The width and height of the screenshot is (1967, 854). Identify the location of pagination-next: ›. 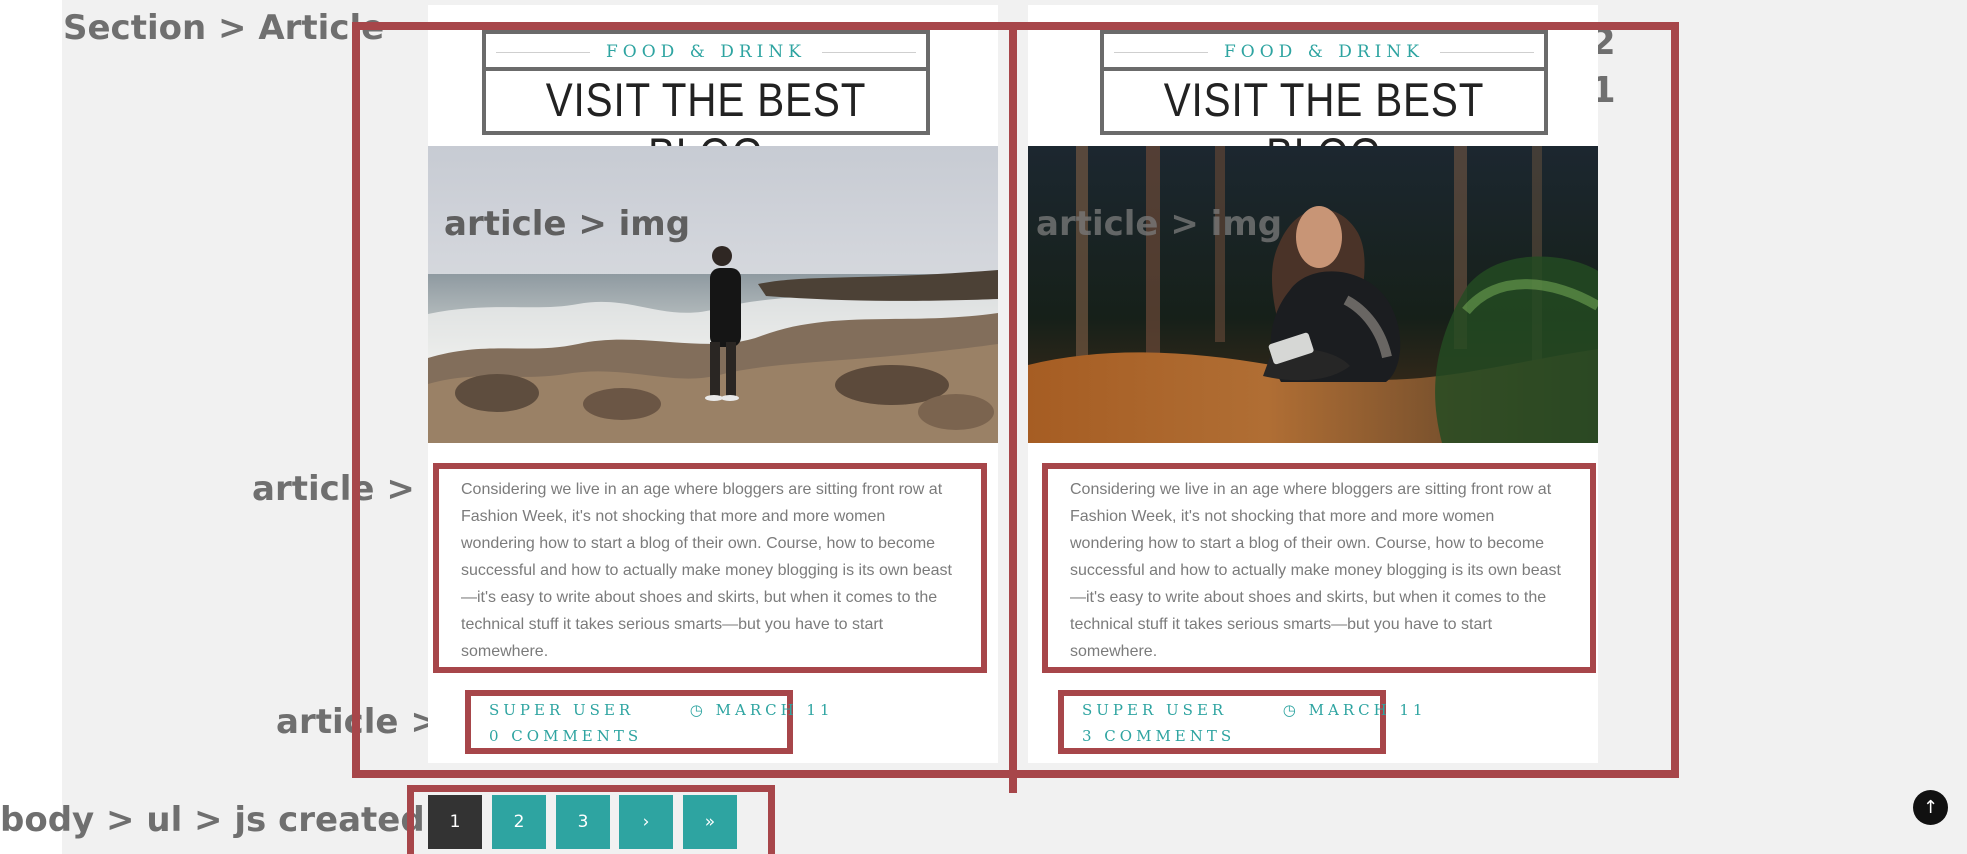
(646, 822).